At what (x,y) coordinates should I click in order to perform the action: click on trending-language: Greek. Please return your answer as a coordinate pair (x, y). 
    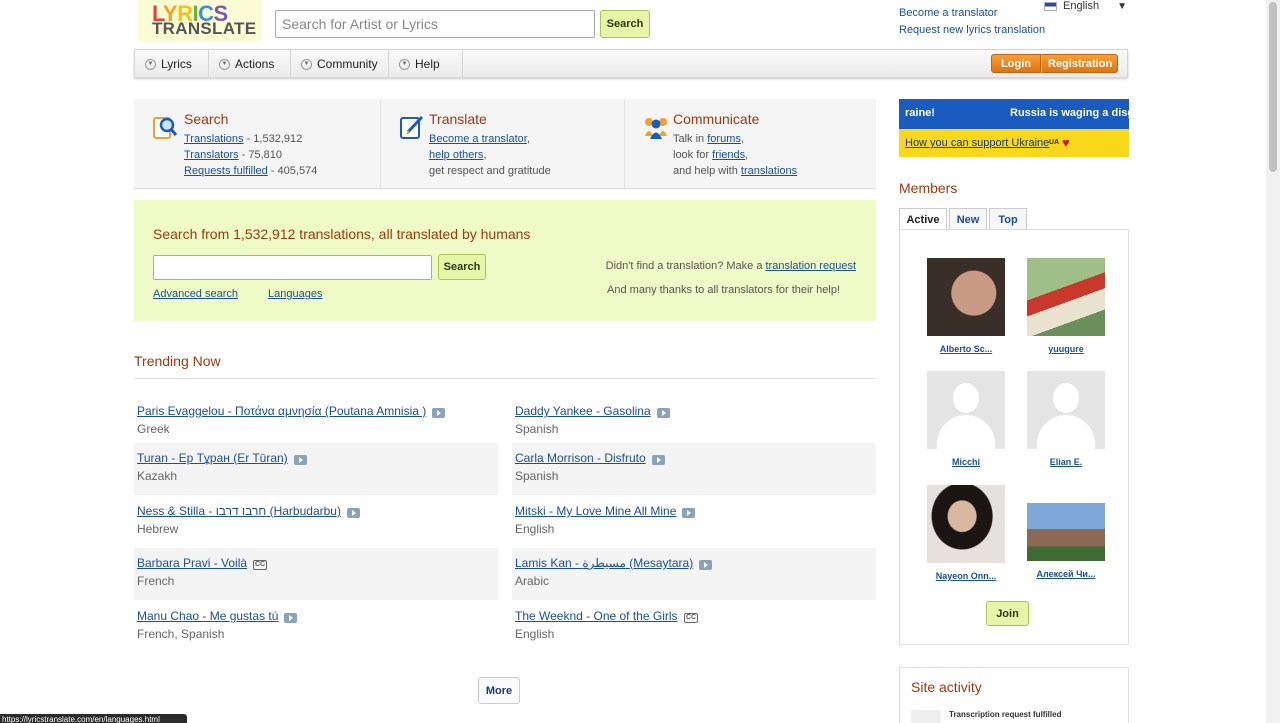
    Looking at the image, I should click on (153, 429).